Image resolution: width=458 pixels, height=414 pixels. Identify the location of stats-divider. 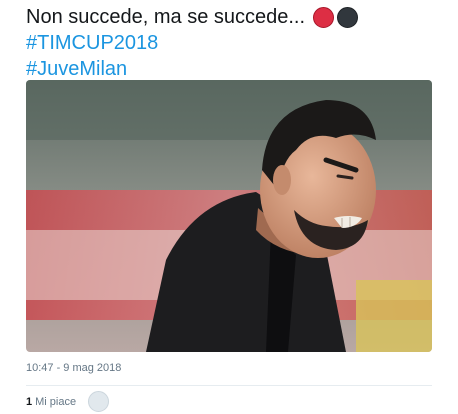
(229, 385).